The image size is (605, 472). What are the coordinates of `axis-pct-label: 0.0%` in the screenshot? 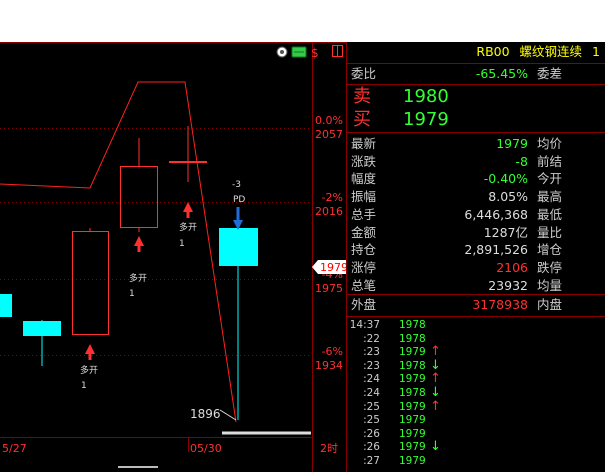 It's located at (329, 120).